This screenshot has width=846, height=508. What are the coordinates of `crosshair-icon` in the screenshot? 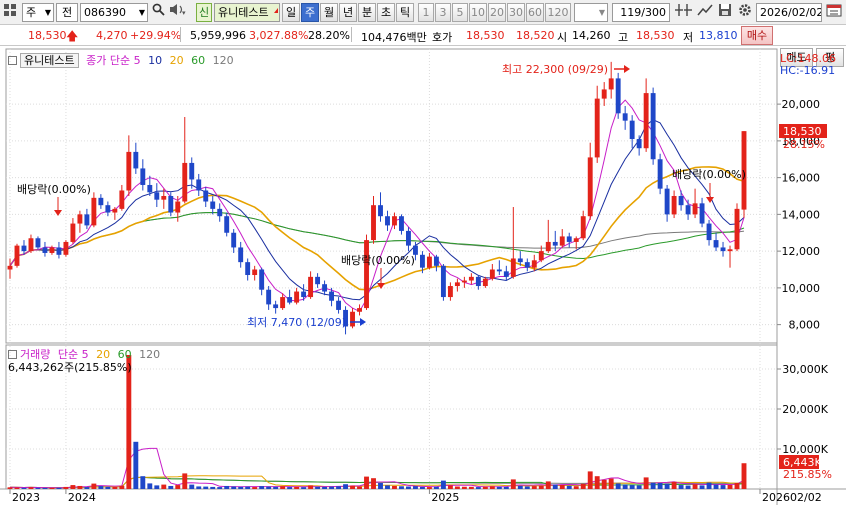 It's located at (684, 12).